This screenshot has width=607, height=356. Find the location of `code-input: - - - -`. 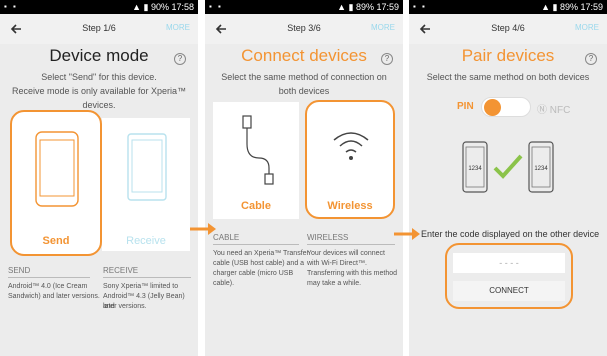

code-input: - - - - is located at coordinates (509, 263).